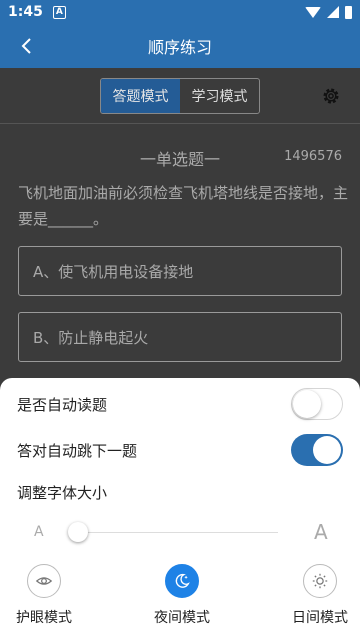  I want to click on theme-eye-care-label: 护眼模式, so click(44, 618).